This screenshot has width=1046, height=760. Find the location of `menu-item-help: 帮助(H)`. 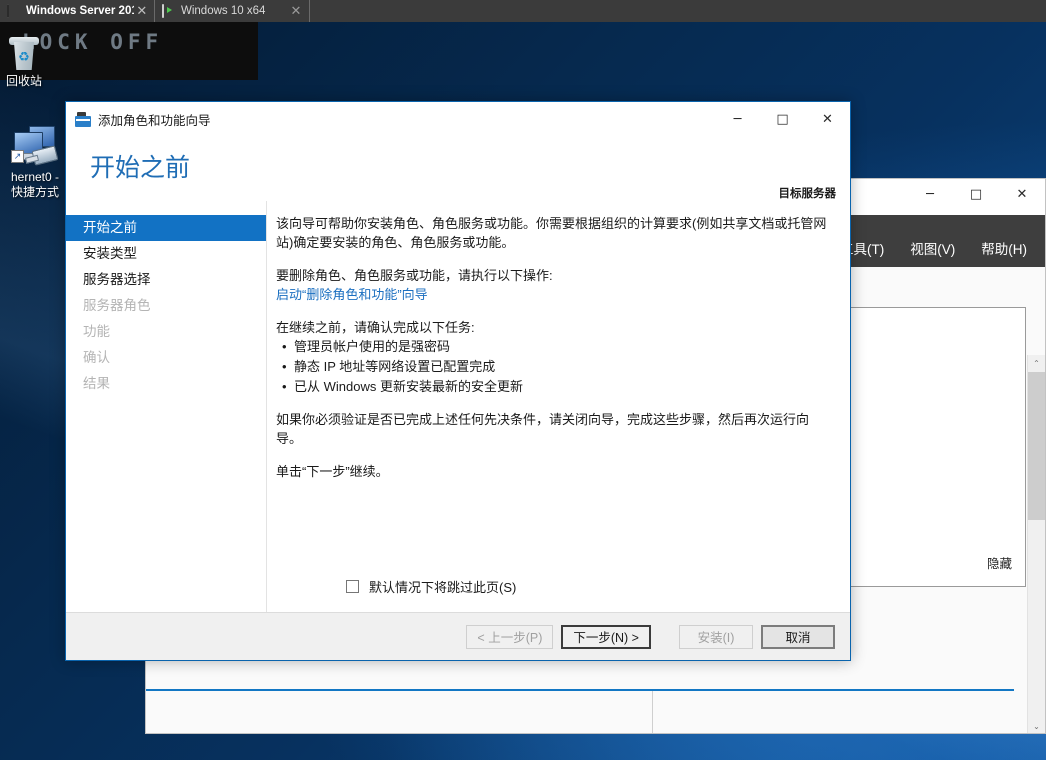

menu-item-help: 帮助(H) is located at coordinates (1004, 248).